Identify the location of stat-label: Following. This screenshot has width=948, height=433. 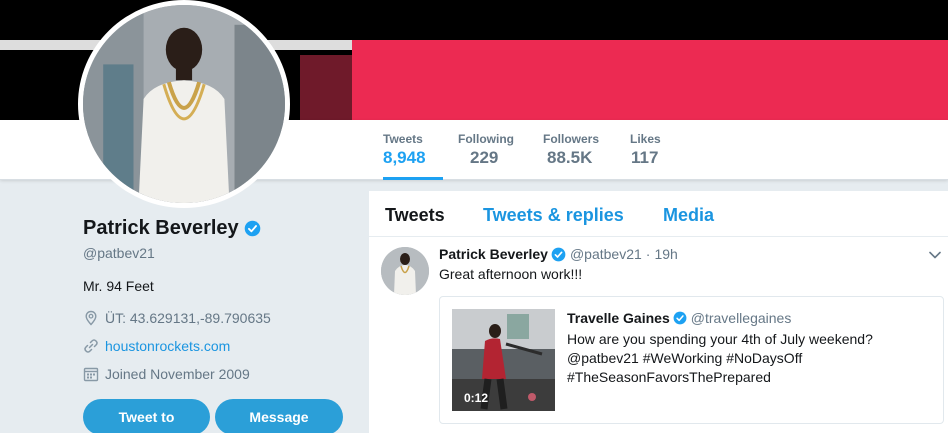
(486, 139).